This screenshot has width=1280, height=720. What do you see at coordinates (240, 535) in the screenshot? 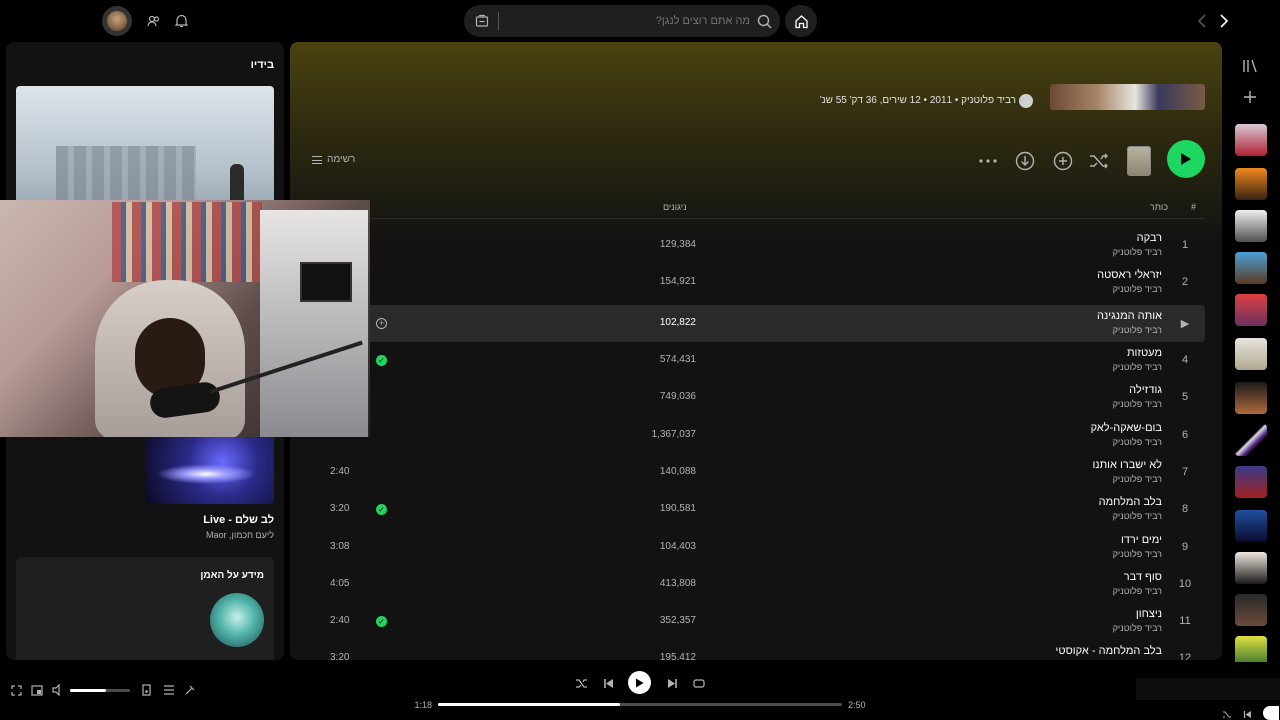
I see `video-subtitle: ליעם חכמון, Maor` at bounding box center [240, 535].